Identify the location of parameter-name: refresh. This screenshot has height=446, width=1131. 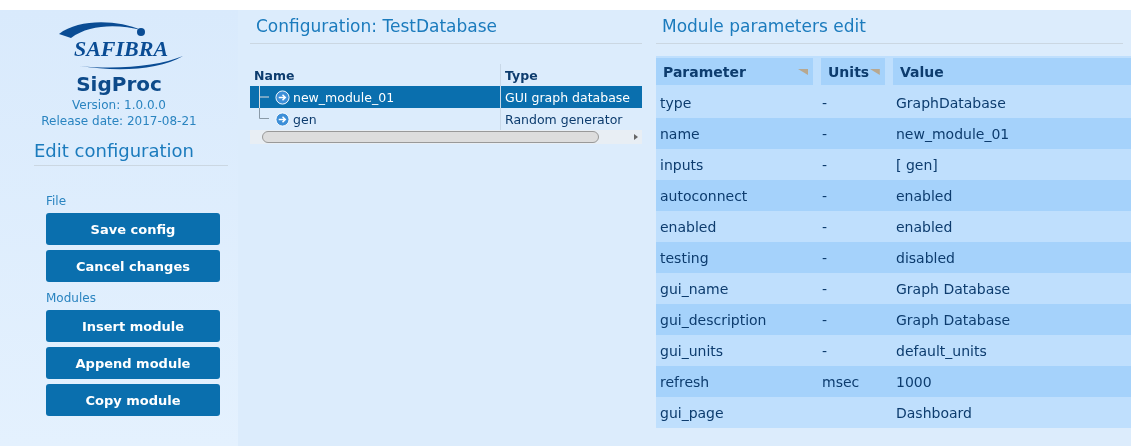
(685, 381).